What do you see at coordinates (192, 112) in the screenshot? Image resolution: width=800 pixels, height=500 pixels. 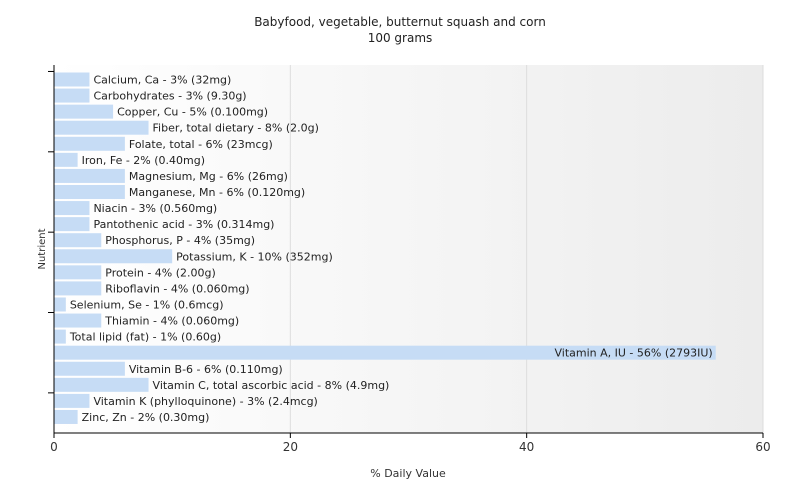 I see `bar-label: Copper, Cu - 5% (0.100mg)` at bounding box center [192, 112].